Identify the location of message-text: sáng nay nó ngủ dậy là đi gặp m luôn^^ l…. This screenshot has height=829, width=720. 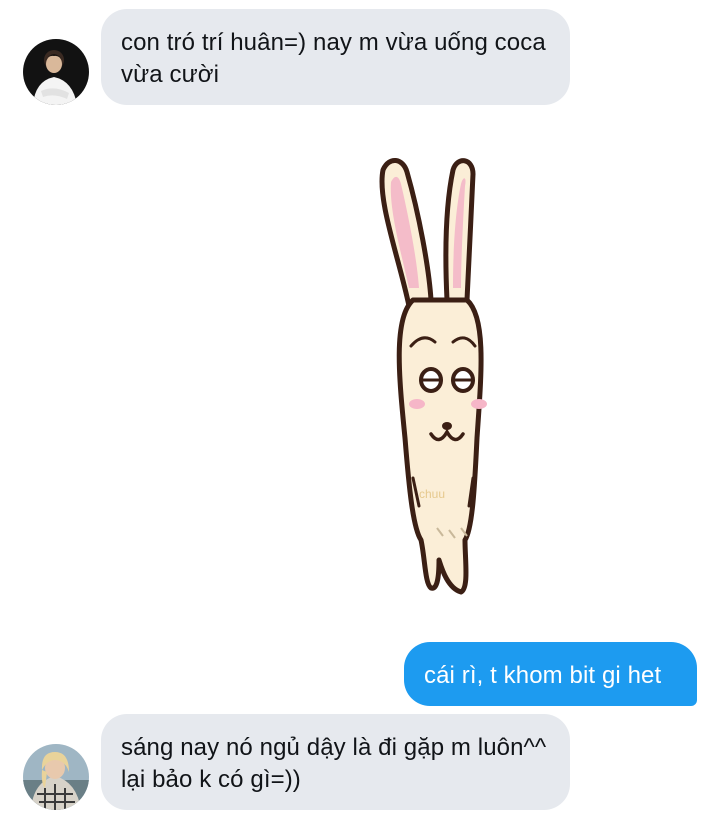
(334, 763).